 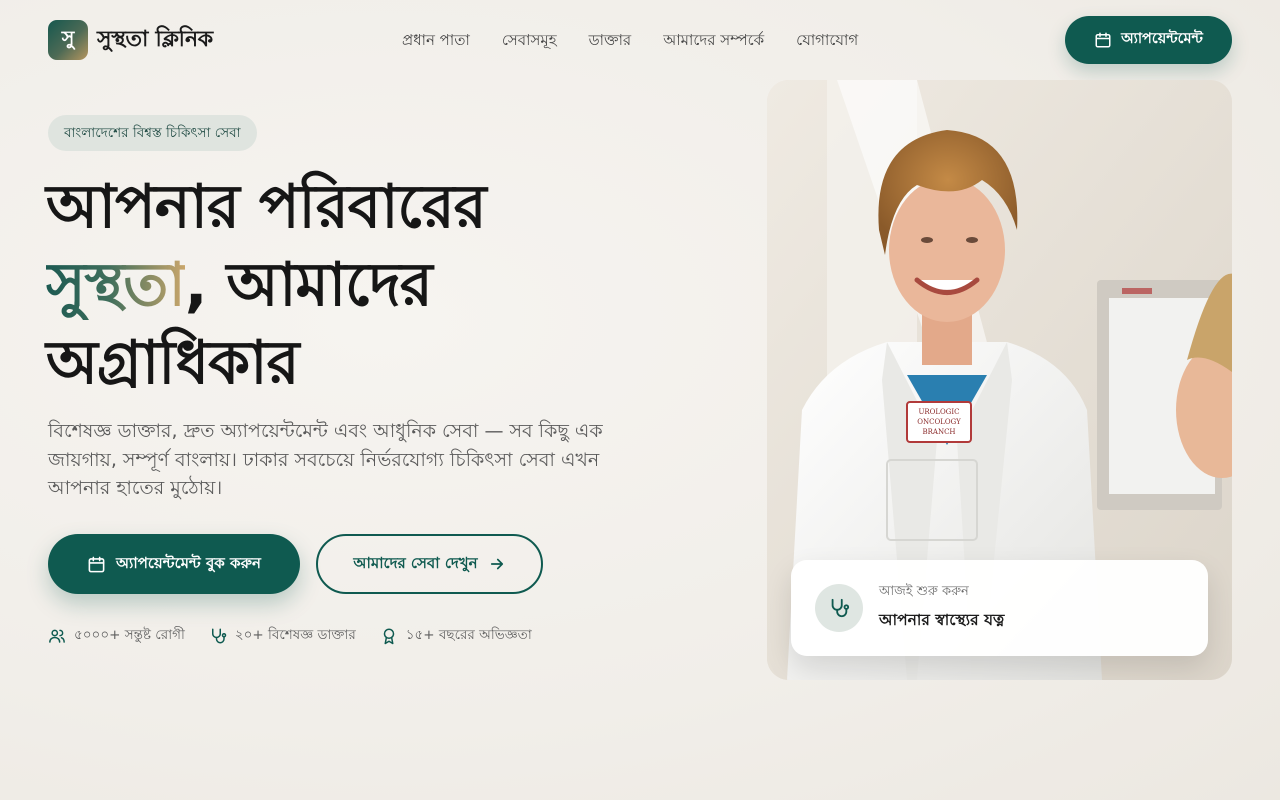 I want to click on headline-line-1: আপনার পরিবারের, so click(x=266, y=207).